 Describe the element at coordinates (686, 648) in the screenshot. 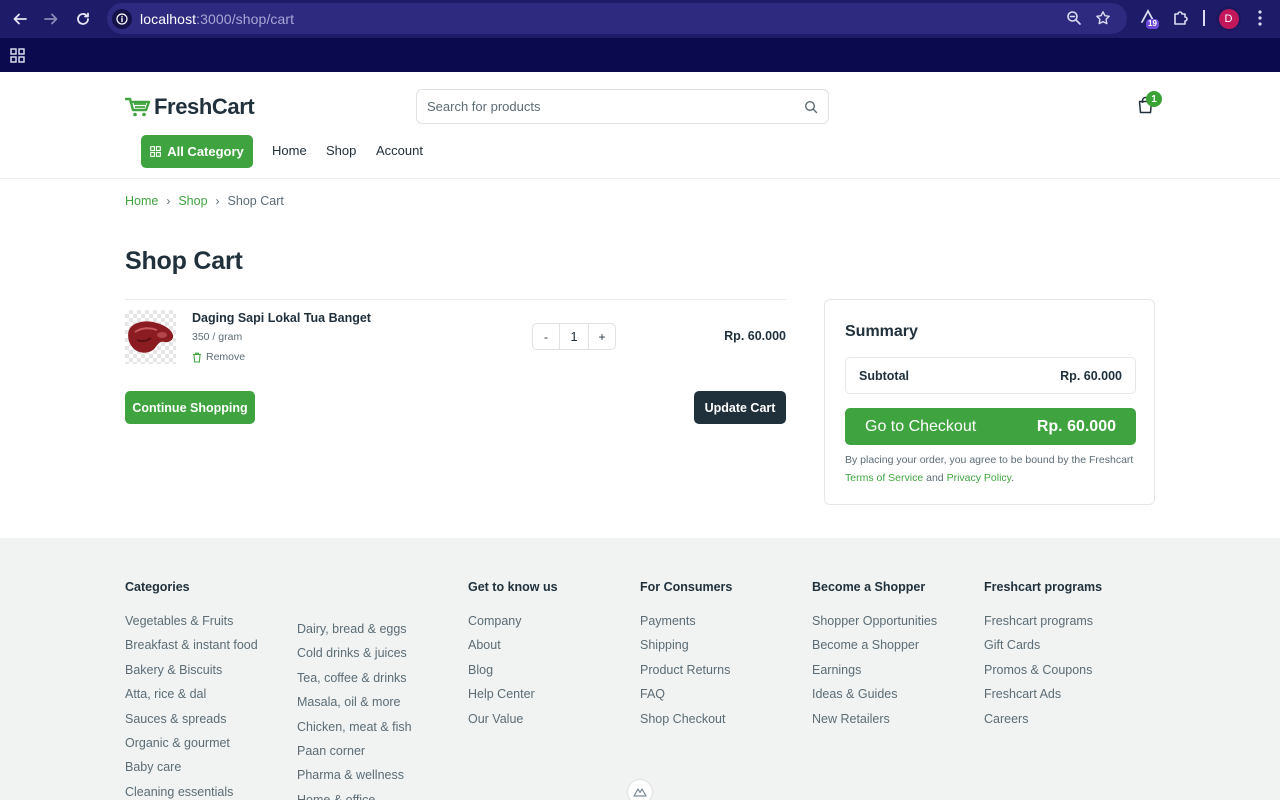

I see `footer-link: Shipping` at that location.